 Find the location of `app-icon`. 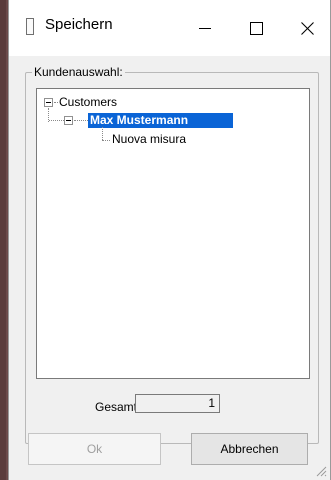

app-icon is located at coordinates (30, 26).